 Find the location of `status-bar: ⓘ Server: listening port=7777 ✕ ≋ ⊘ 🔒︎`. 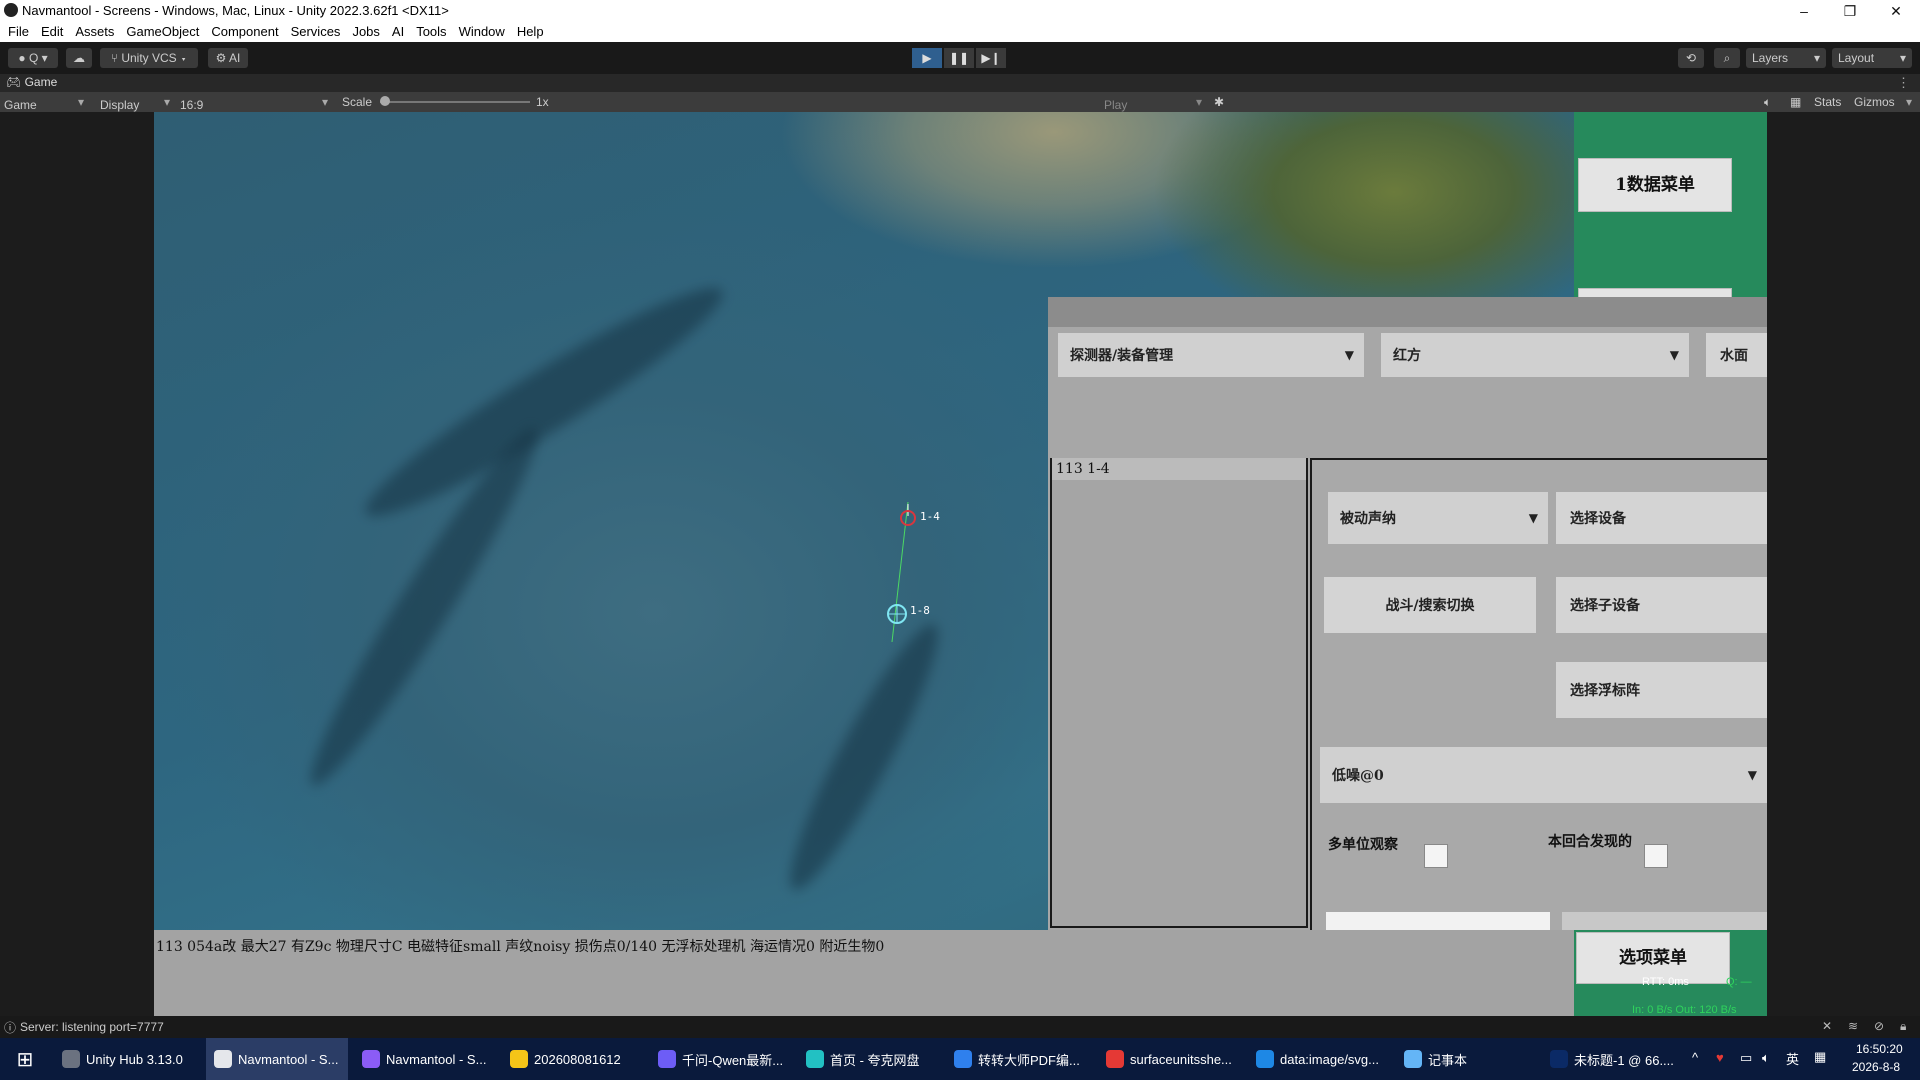

status-bar: ⓘ Server: listening port=7777 ✕ ≋ ⊘ 🔒︎ is located at coordinates (960, 1027).